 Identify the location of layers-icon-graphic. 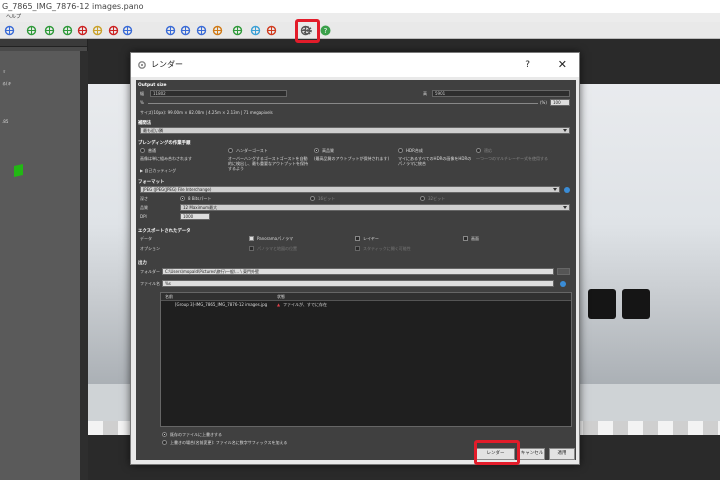
(255, 30).